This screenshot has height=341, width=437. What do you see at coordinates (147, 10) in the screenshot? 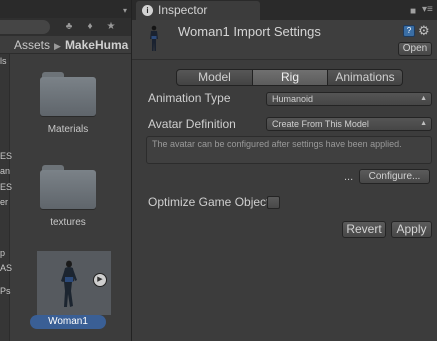
I see `info-icon: i` at bounding box center [147, 10].